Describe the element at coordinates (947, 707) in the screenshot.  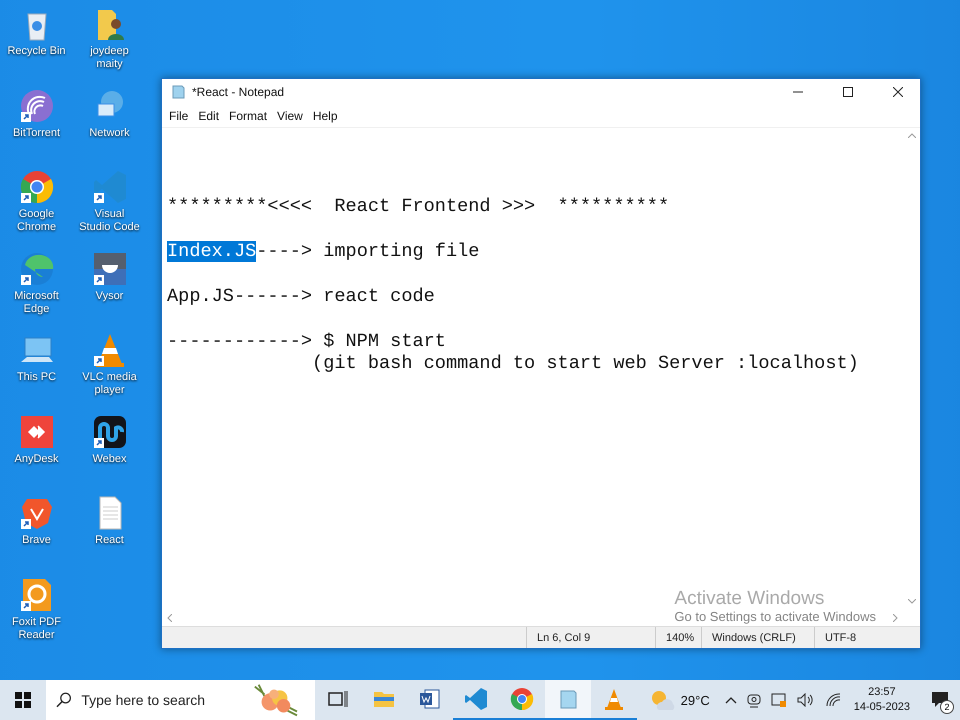
I see `notification-count: 2` at that location.